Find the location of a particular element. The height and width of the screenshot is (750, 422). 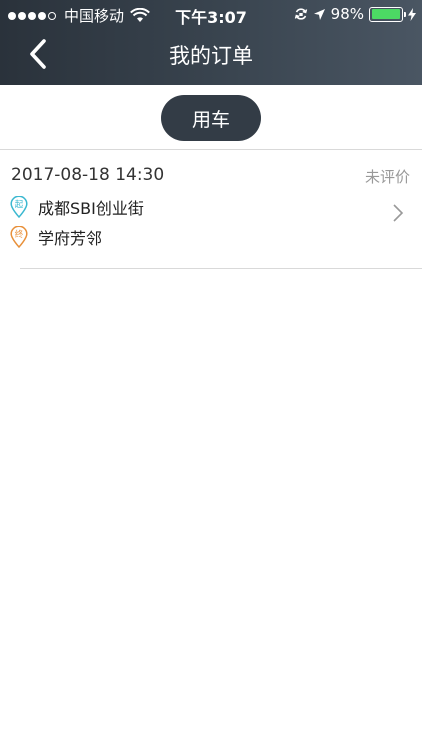

app-header: 中国移动 下午3:07 98% 我的订单 is located at coordinates (211, 42).